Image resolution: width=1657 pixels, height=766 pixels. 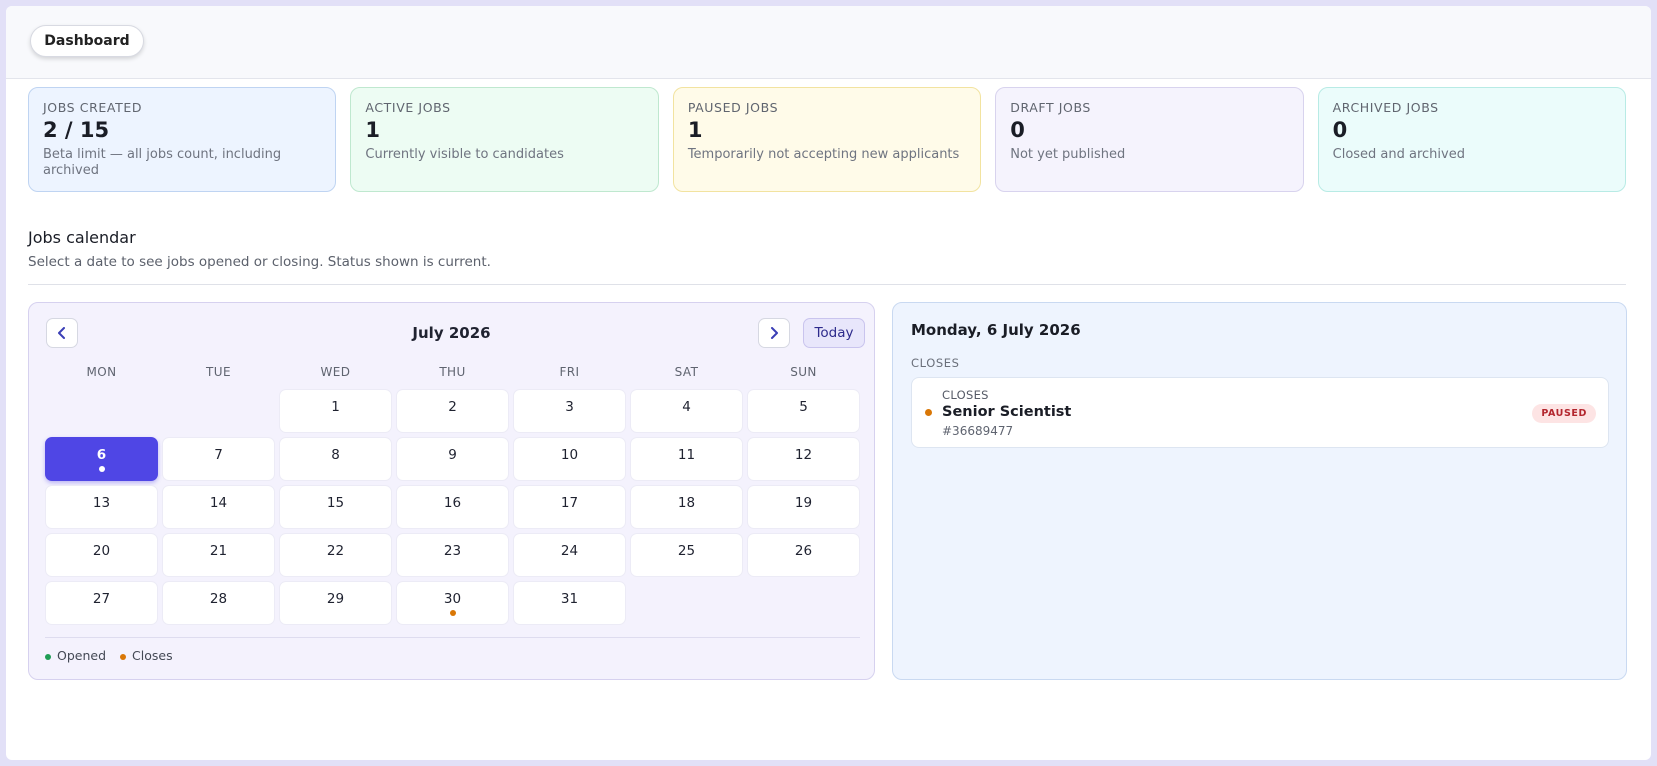 I want to click on stat-description: Temporarily not accepting new applicants, so click(x=823, y=154).